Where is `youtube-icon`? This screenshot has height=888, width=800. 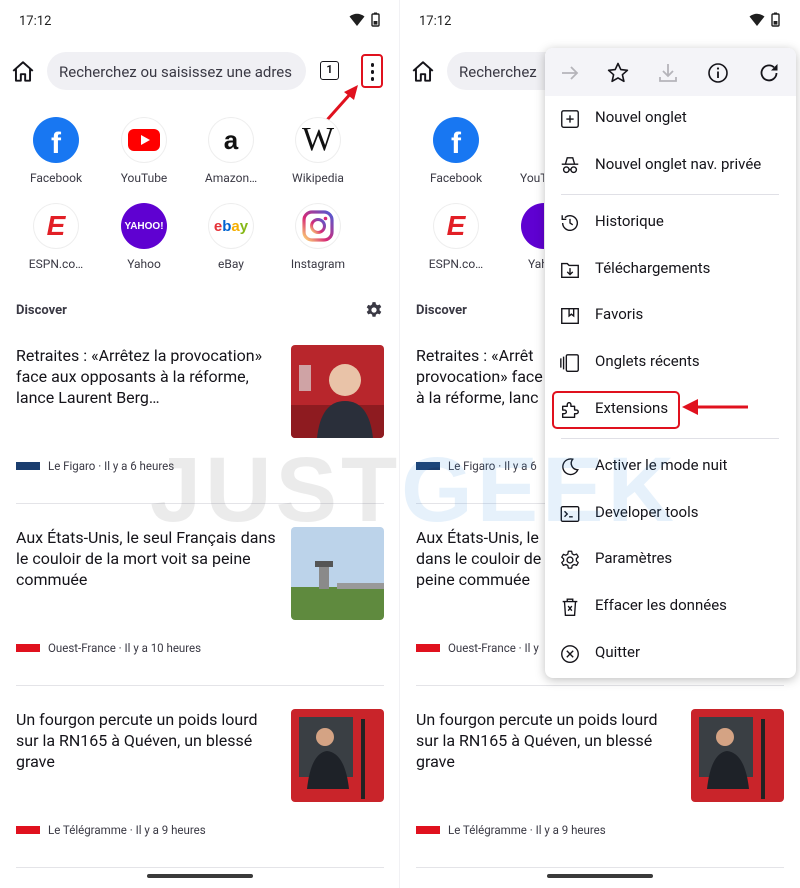
youtube-icon is located at coordinates (144, 140).